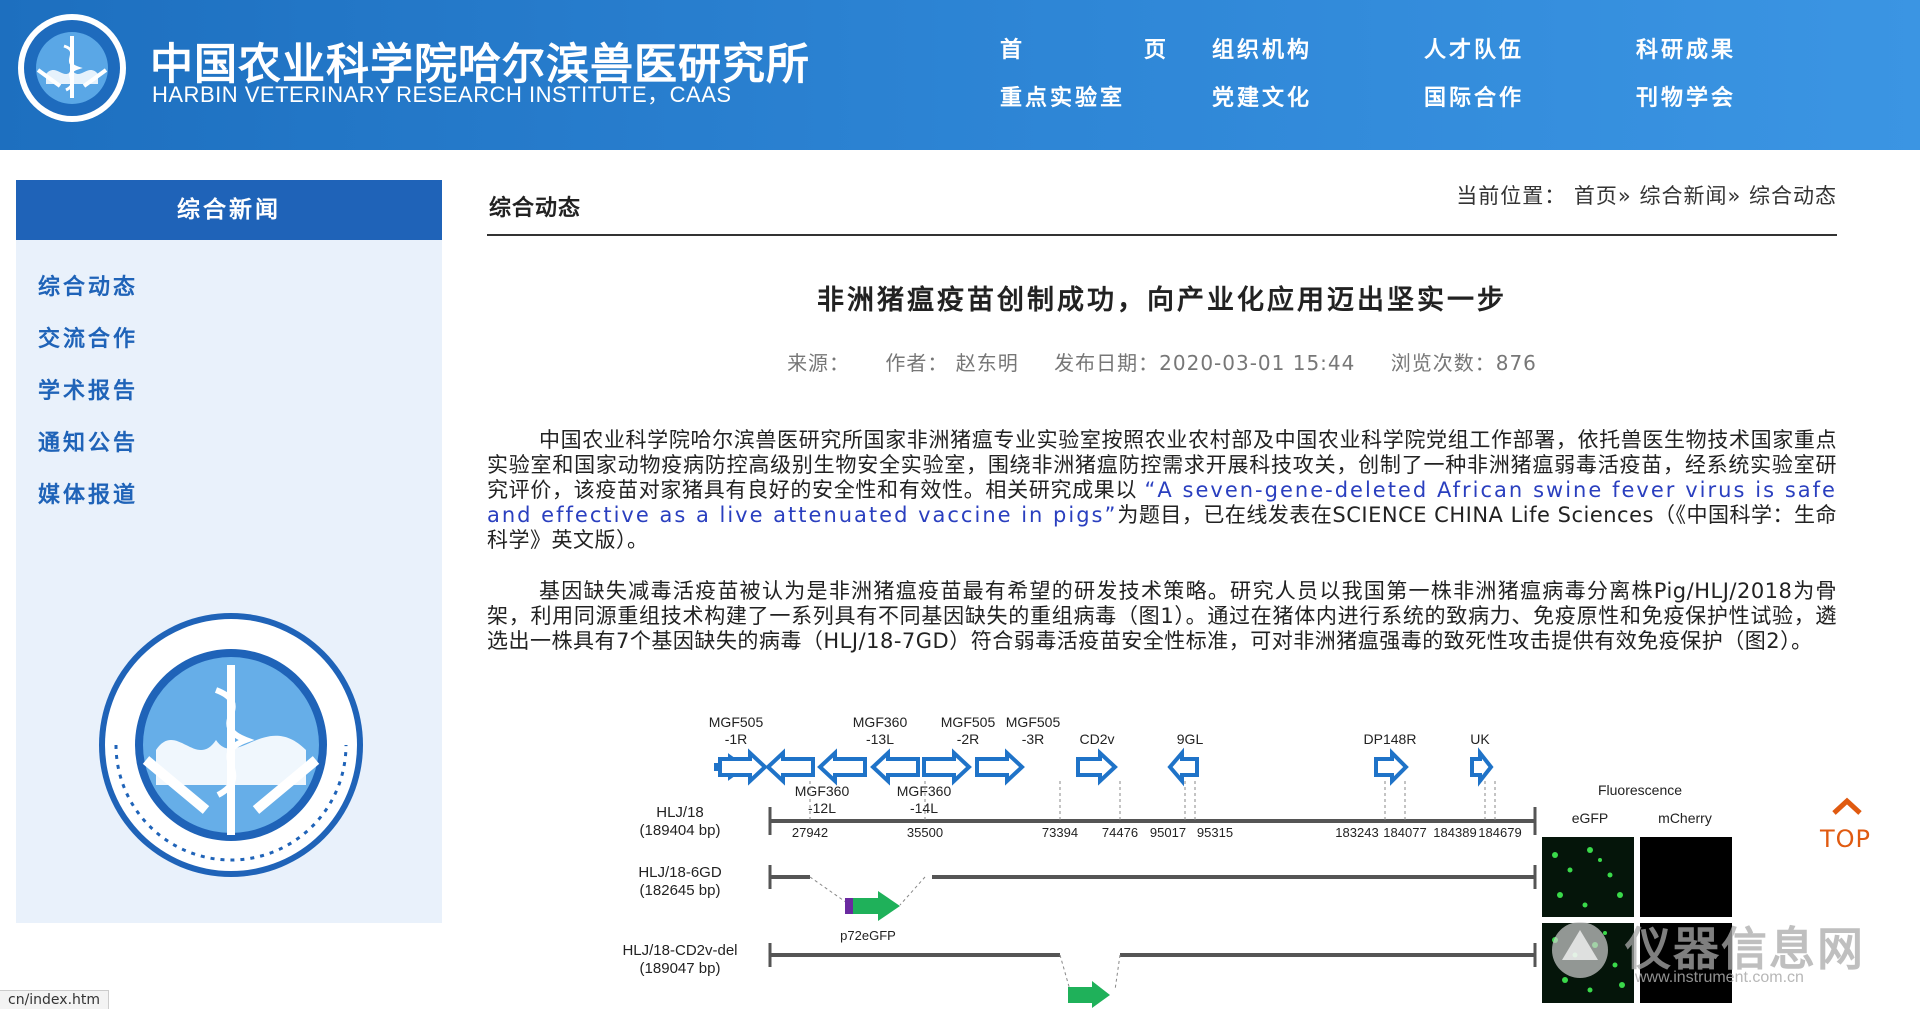 The width and height of the screenshot is (1920, 1009). Describe the element at coordinates (680, 968) in the screenshot. I see `strain-label: (189047 bp)` at that location.